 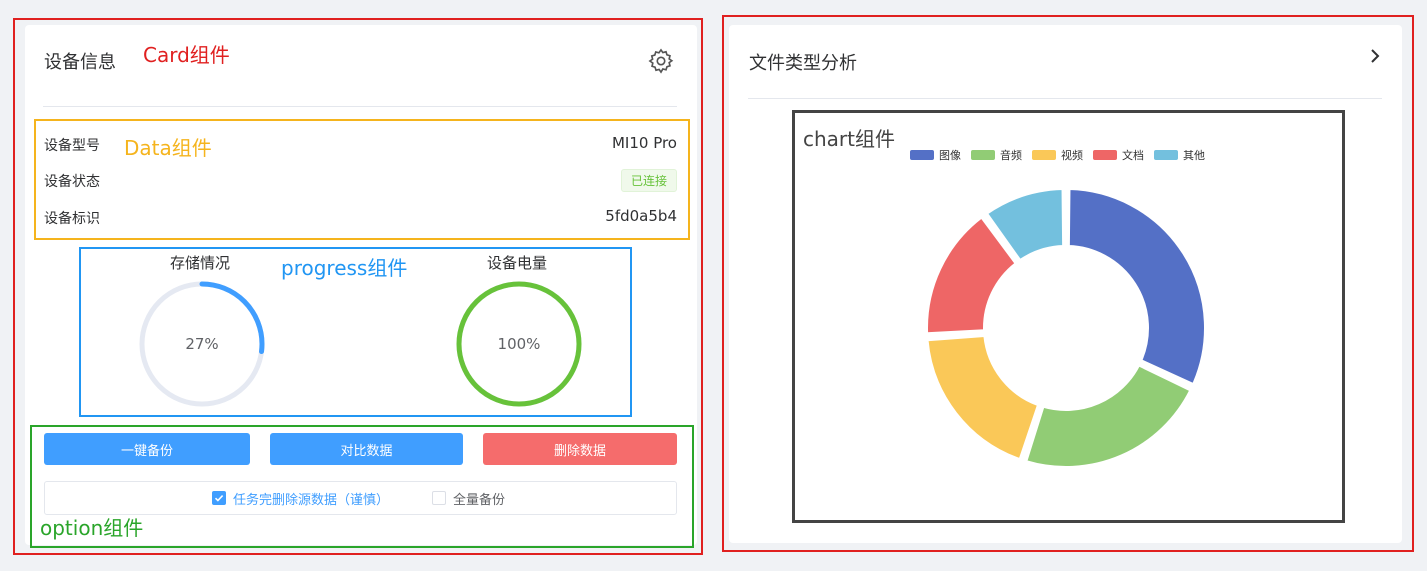 I want to click on delete-source-checkbox, so click(x=219, y=498).